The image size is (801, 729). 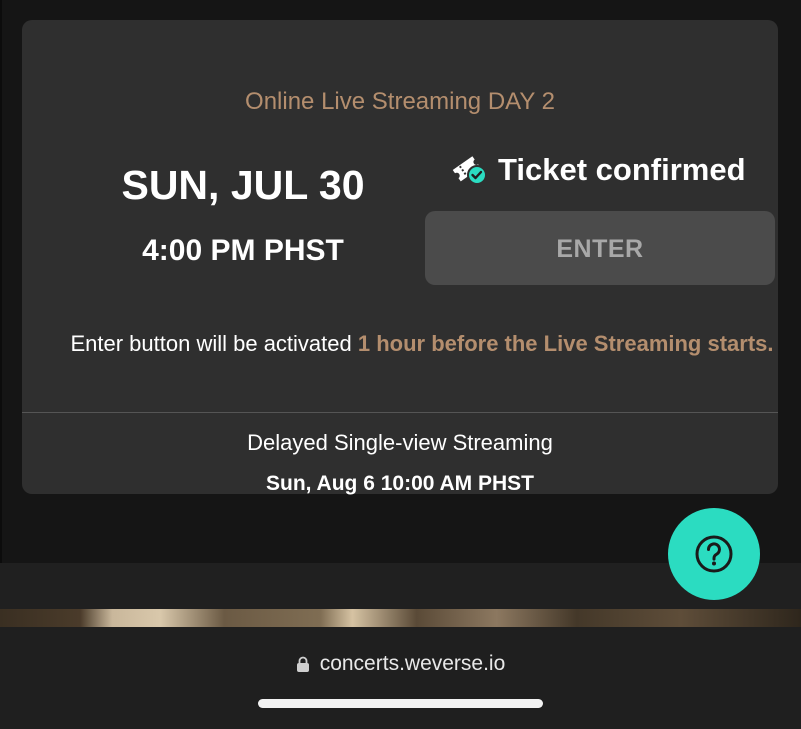 I want to click on notice-text: Enter button will be activated, so click(x=214, y=343).